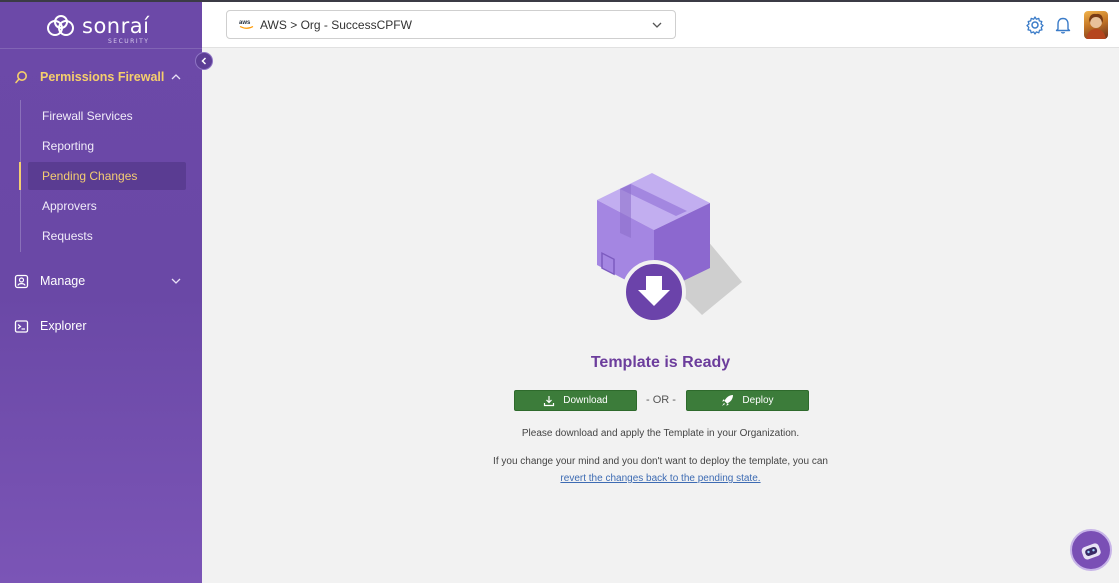  Describe the element at coordinates (758, 400) in the screenshot. I see `deploy-button-label: Deploy` at that location.